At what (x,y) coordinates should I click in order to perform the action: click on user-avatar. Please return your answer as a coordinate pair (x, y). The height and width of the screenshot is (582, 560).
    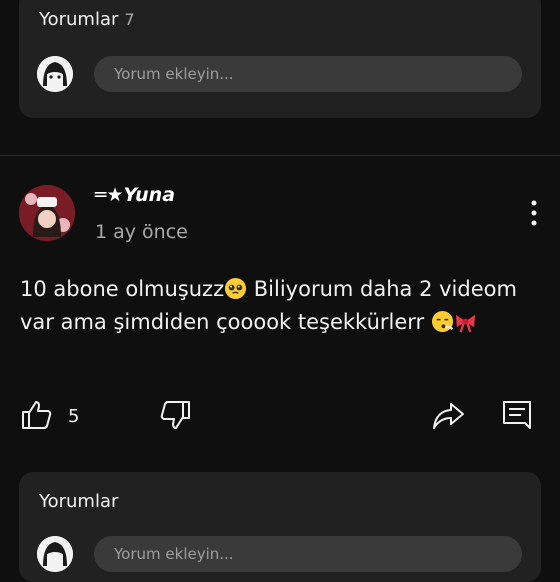
    Looking at the image, I should click on (55, 74).